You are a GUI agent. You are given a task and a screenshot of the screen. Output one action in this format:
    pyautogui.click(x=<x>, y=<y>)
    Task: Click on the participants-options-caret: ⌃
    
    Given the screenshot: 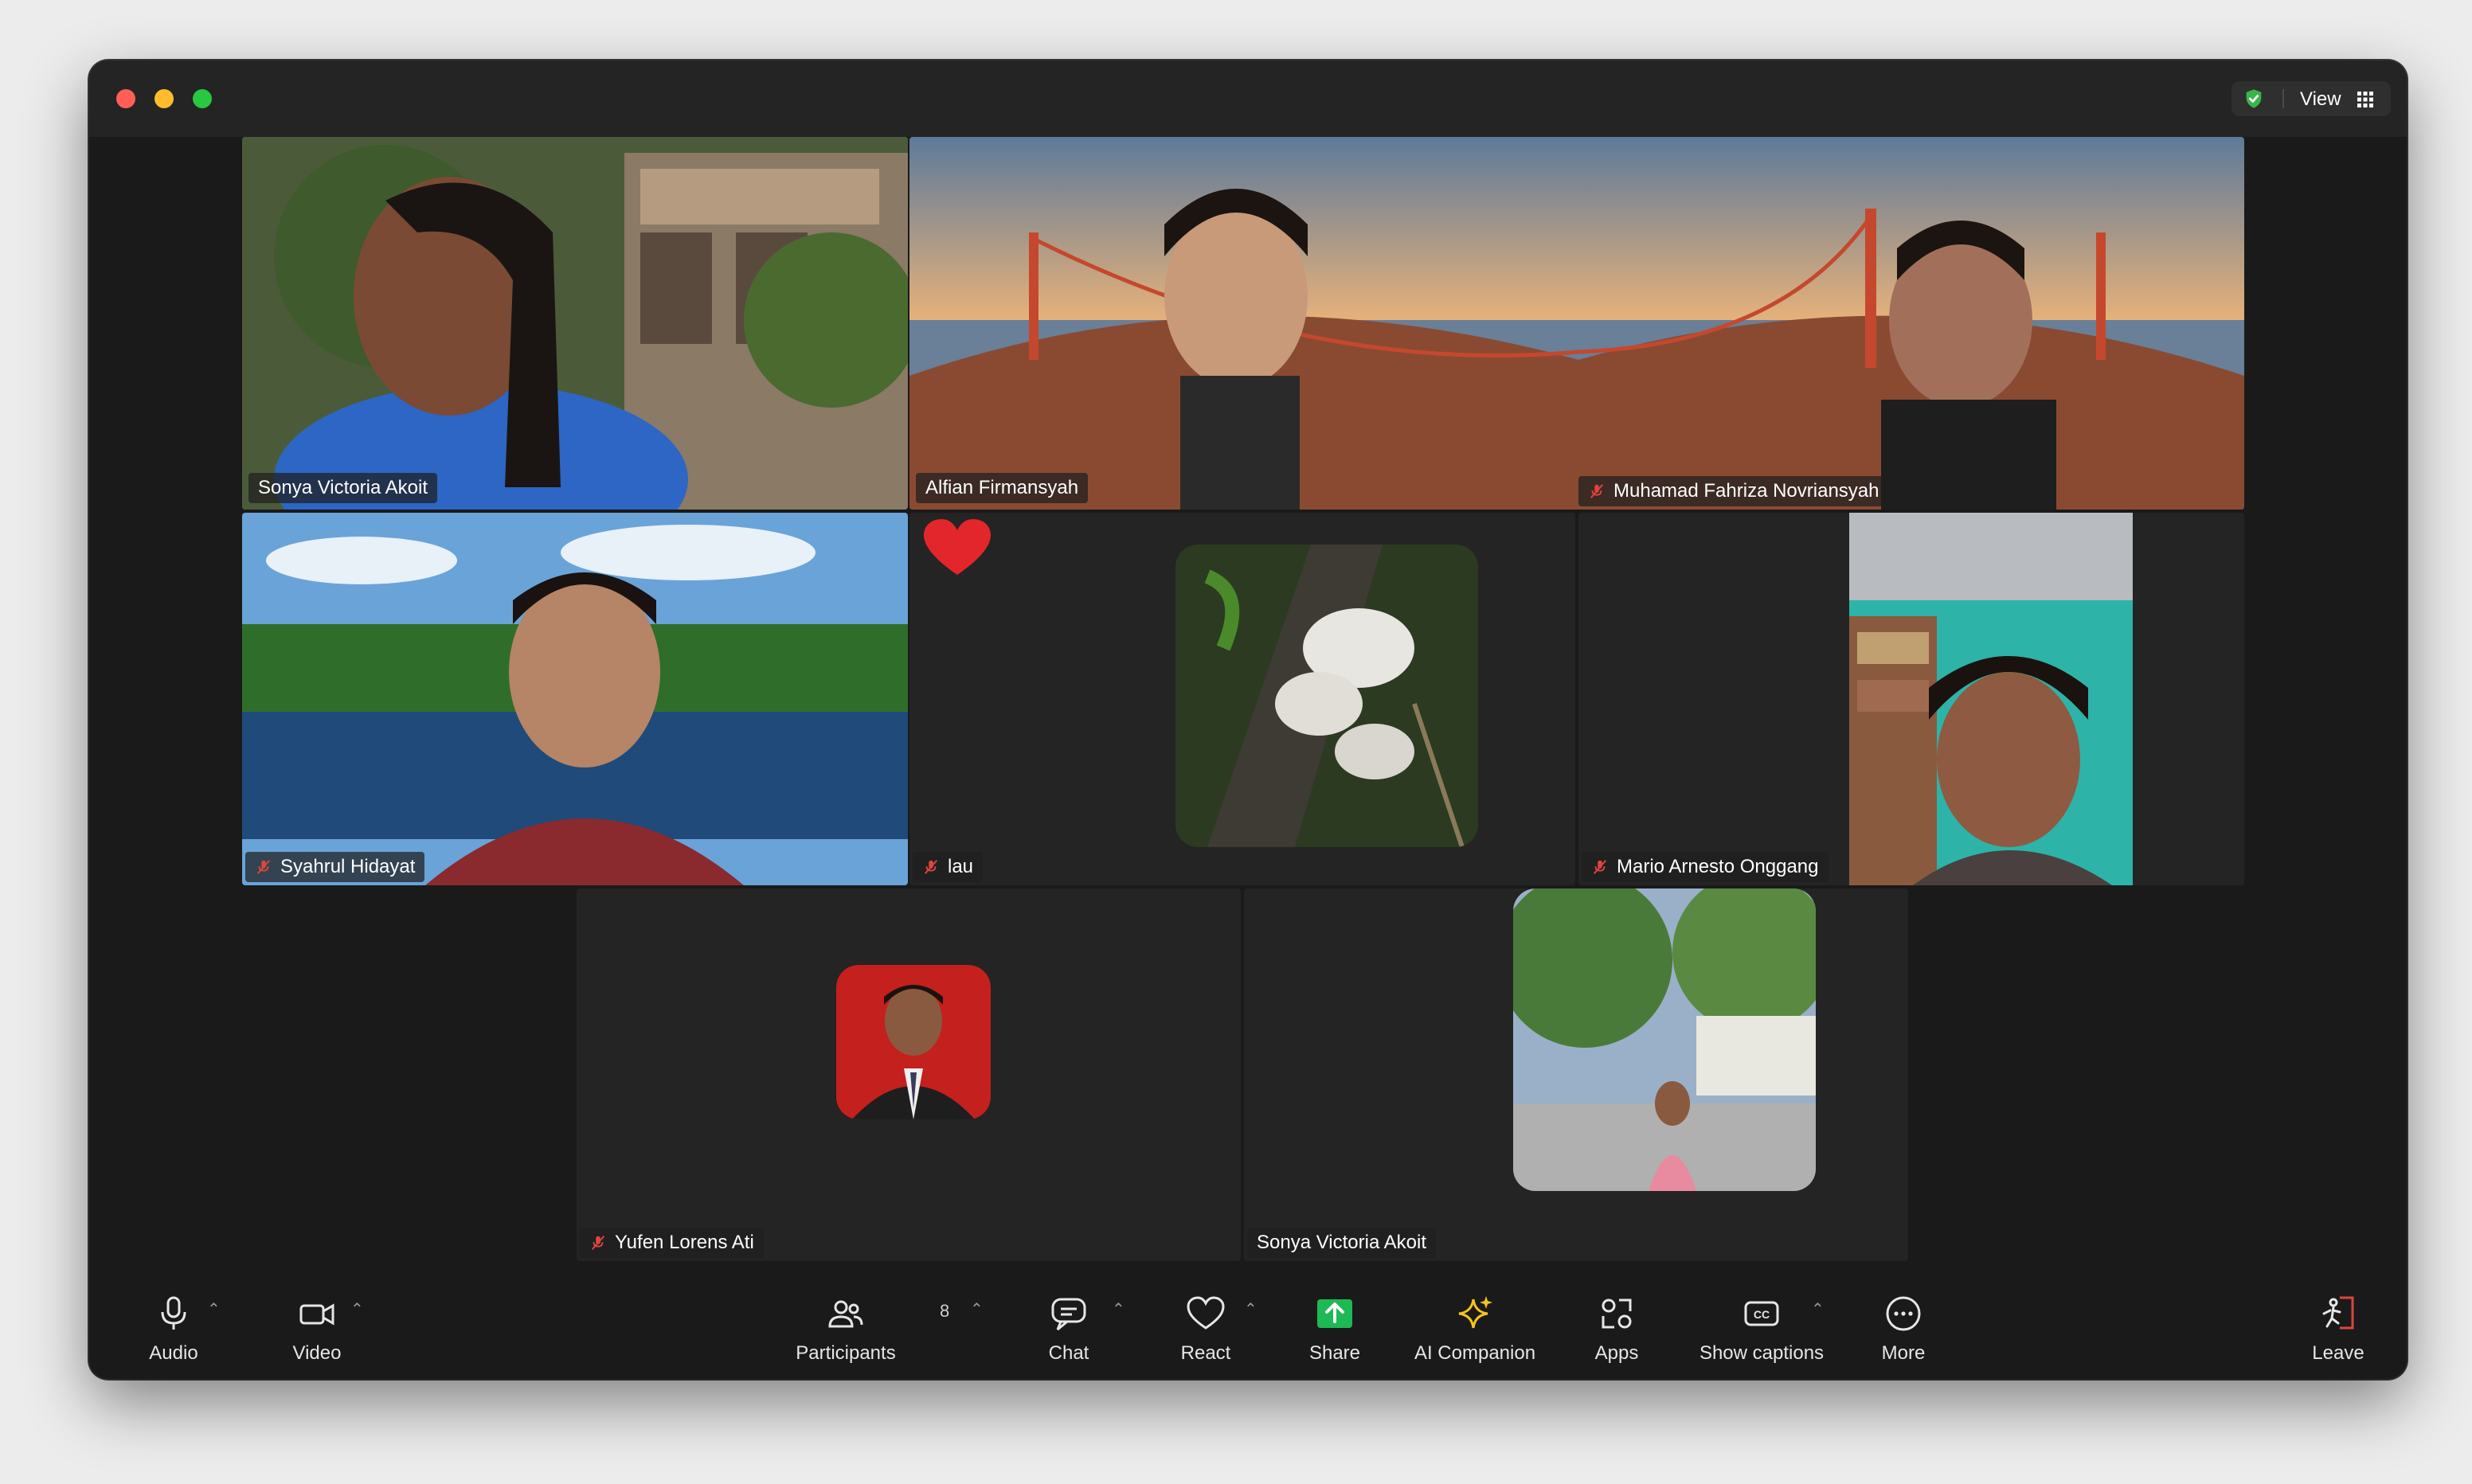 What is the action you would take?
    pyautogui.click(x=977, y=1309)
    